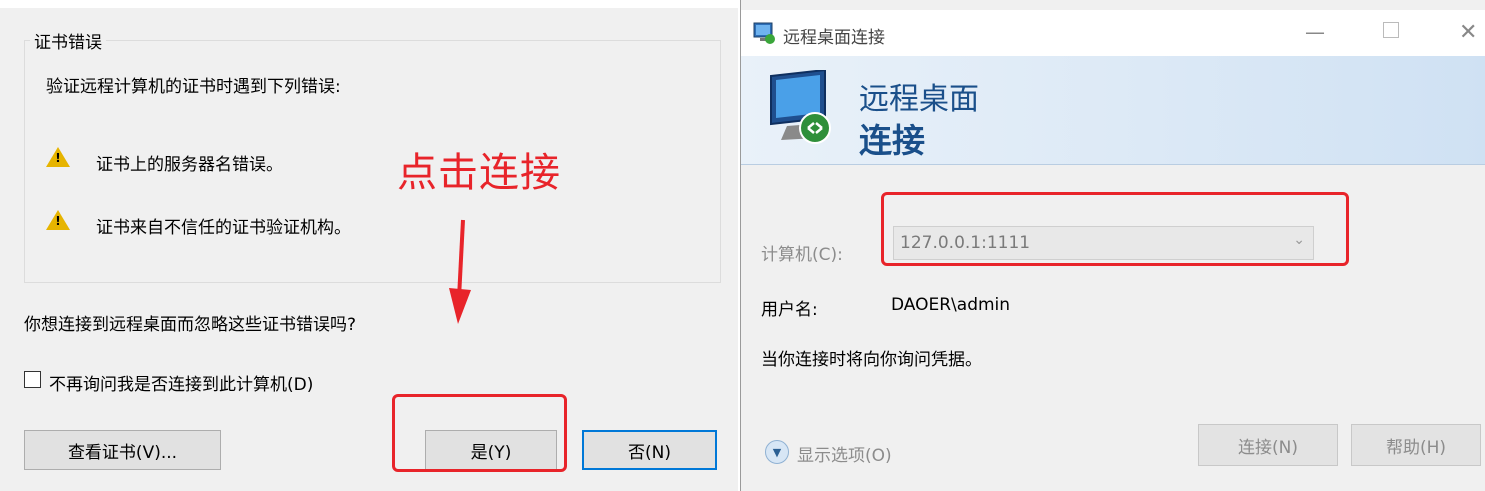  Describe the element at coordinates (802, 255) in the screenshot. I see `computer-label: 计算机(C):` at that location.